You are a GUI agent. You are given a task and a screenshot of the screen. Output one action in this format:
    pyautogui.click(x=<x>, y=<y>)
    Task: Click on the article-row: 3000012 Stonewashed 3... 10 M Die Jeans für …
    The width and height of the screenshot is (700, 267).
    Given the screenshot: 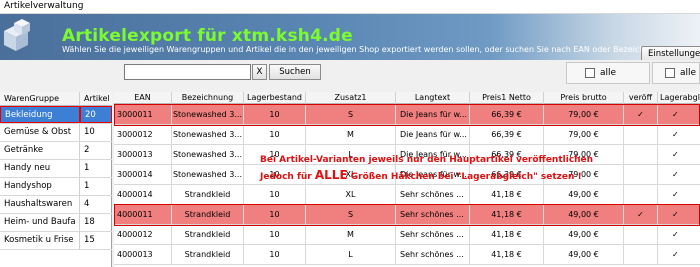 What is the action you would take?
    pyautogui.click(x=407, y=135)
    